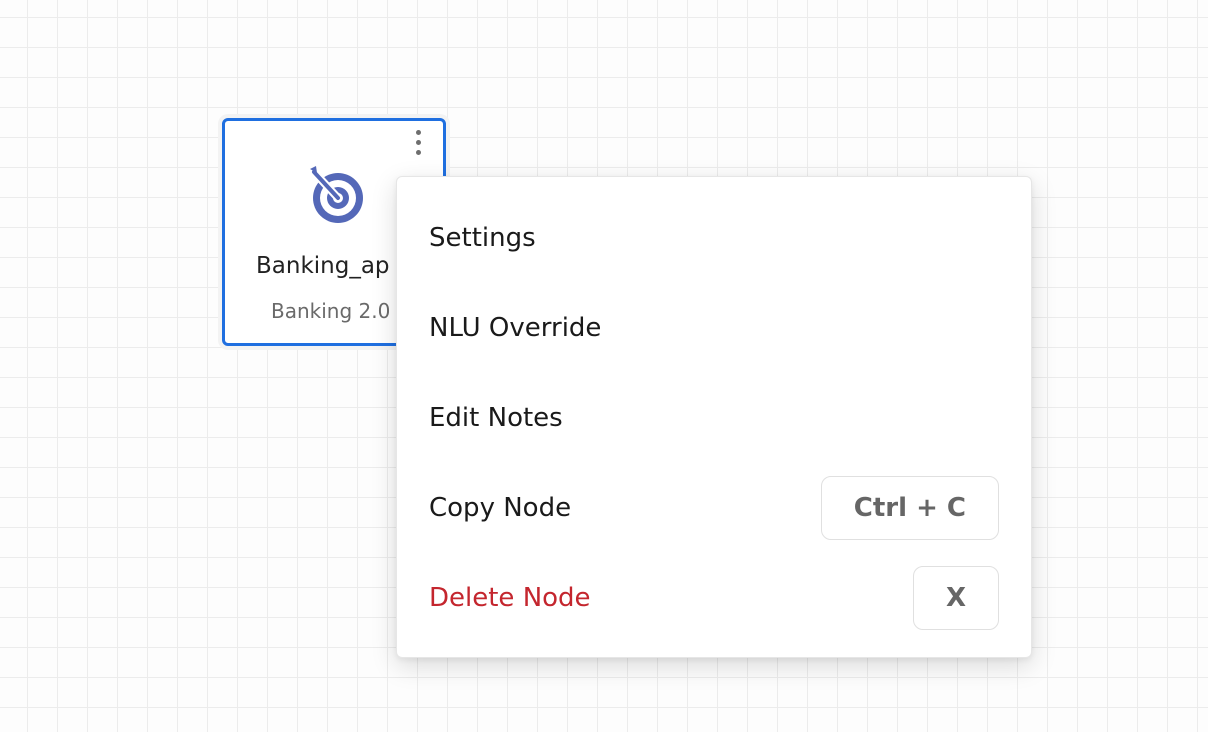  What do you see at coordinates (515, 328) in the screenshot?
I see `menu-item-label: NLU Override` at bounding box center [515, 328].